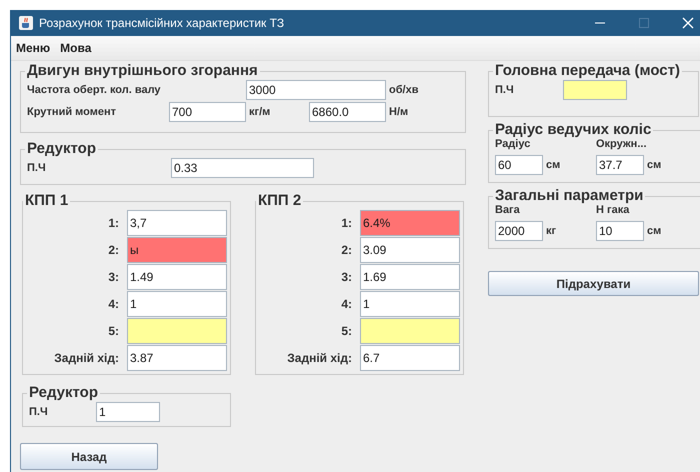  What do you see at coordinates (519, 231) in the screenshot?
I see `input-field: 2000` at bounding box center [519, 231].